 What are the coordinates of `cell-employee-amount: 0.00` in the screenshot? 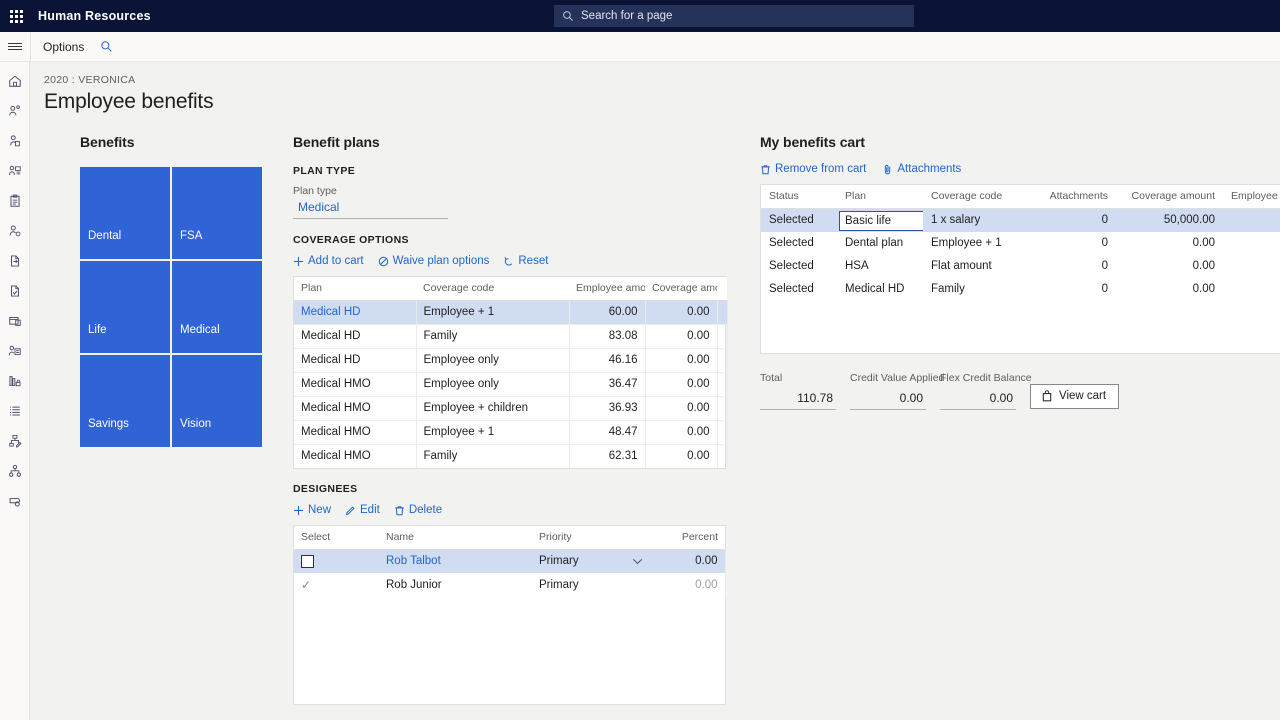 It's located at (1251, 220).